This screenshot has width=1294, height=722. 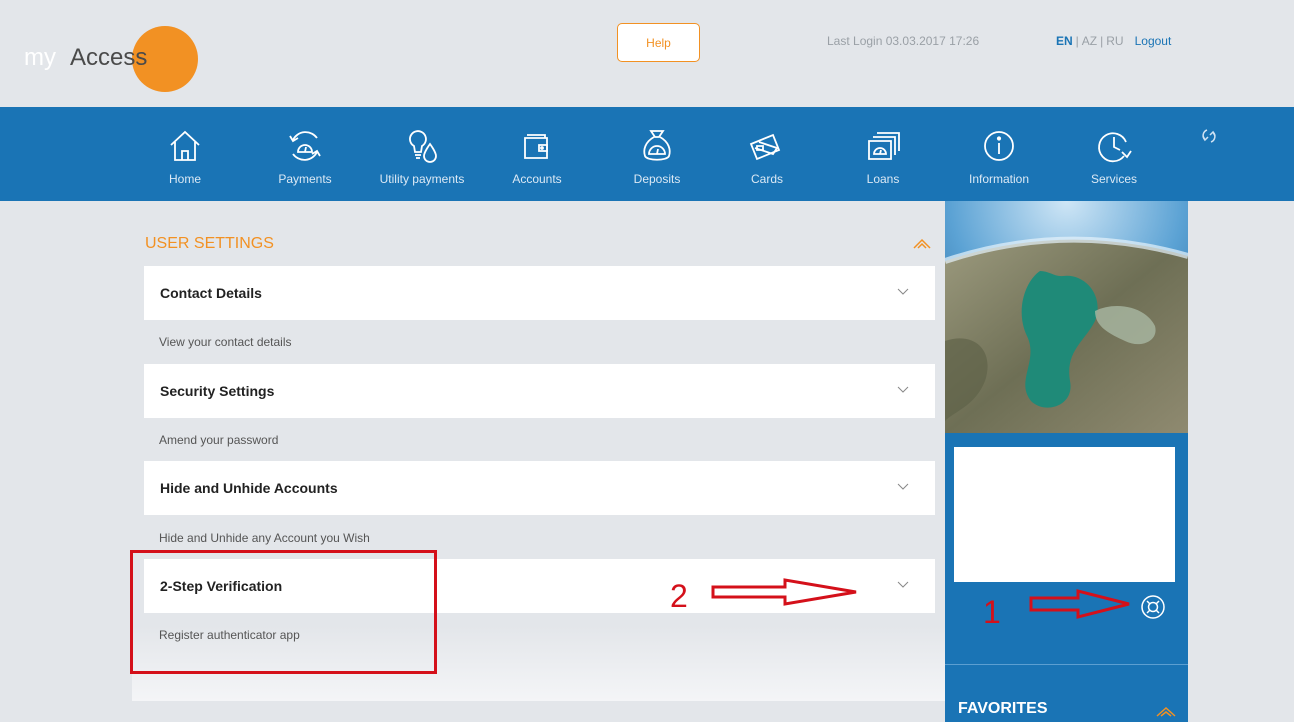 I want to click on row-description: Amend your password, so click(x=219, y=440).